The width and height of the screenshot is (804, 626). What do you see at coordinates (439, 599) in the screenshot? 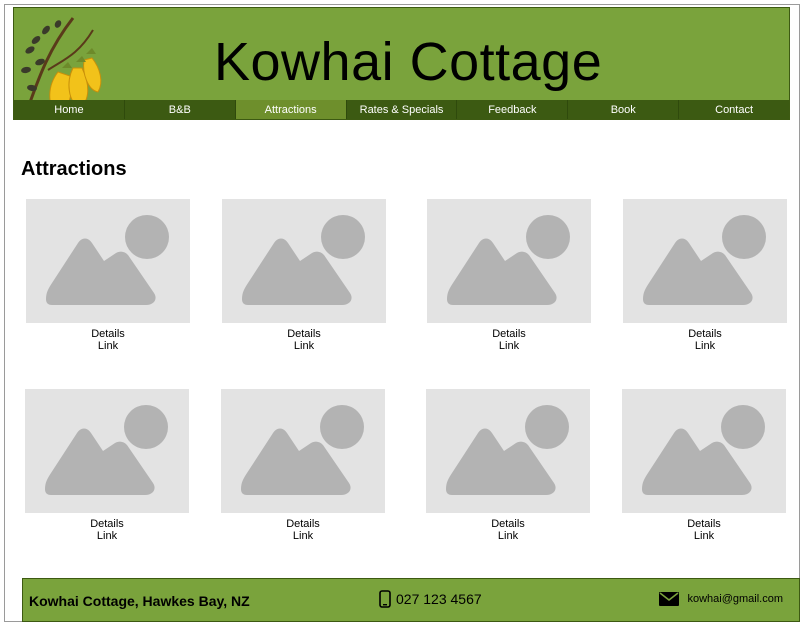
I see `footer-phone-number: 027 123 4567` at bounding box center [439, 599].